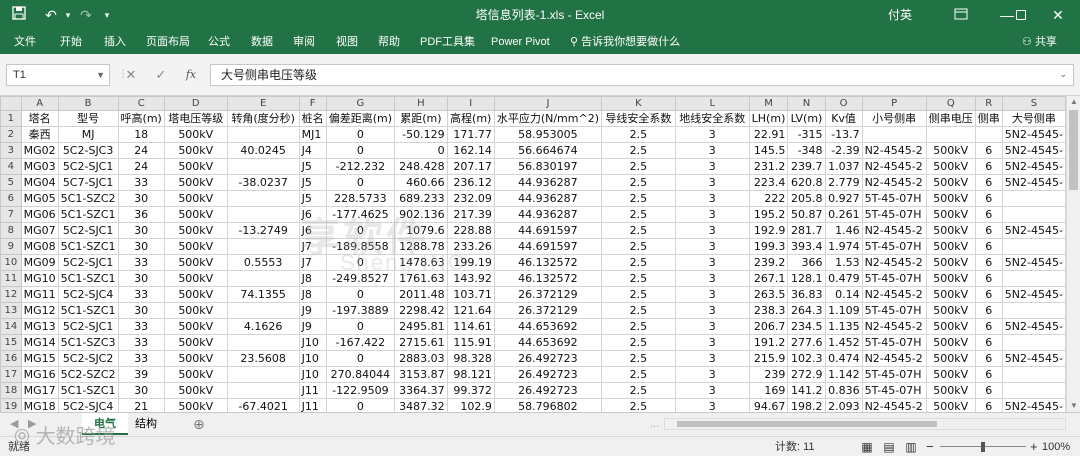 The width and height of the screenshot is (1080, 457). Describe the element at coordinates (39, 390) in the screenshot. I see `cell: MG17` at that location.